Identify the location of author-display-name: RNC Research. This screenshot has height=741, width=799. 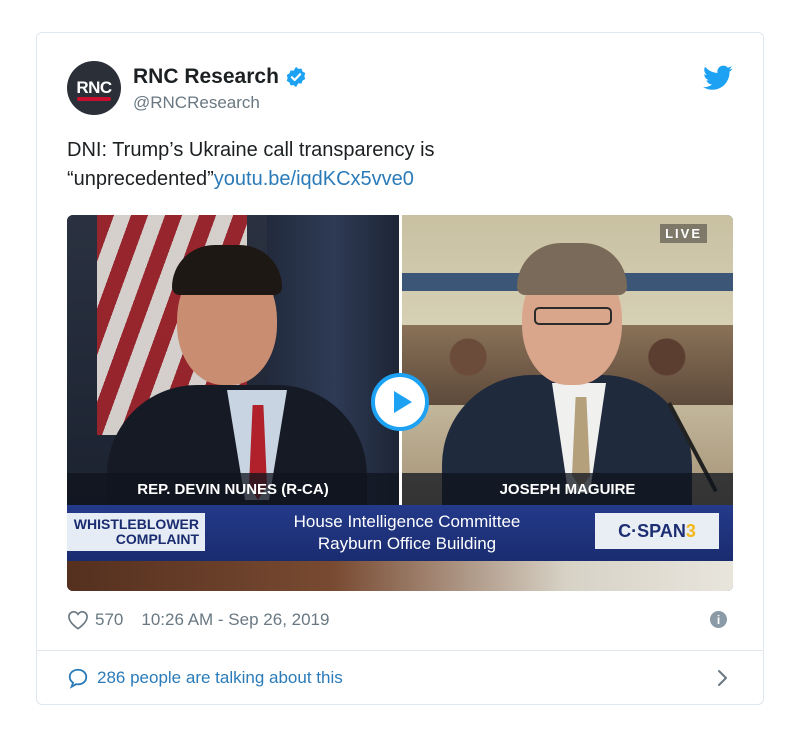
(220, 77).